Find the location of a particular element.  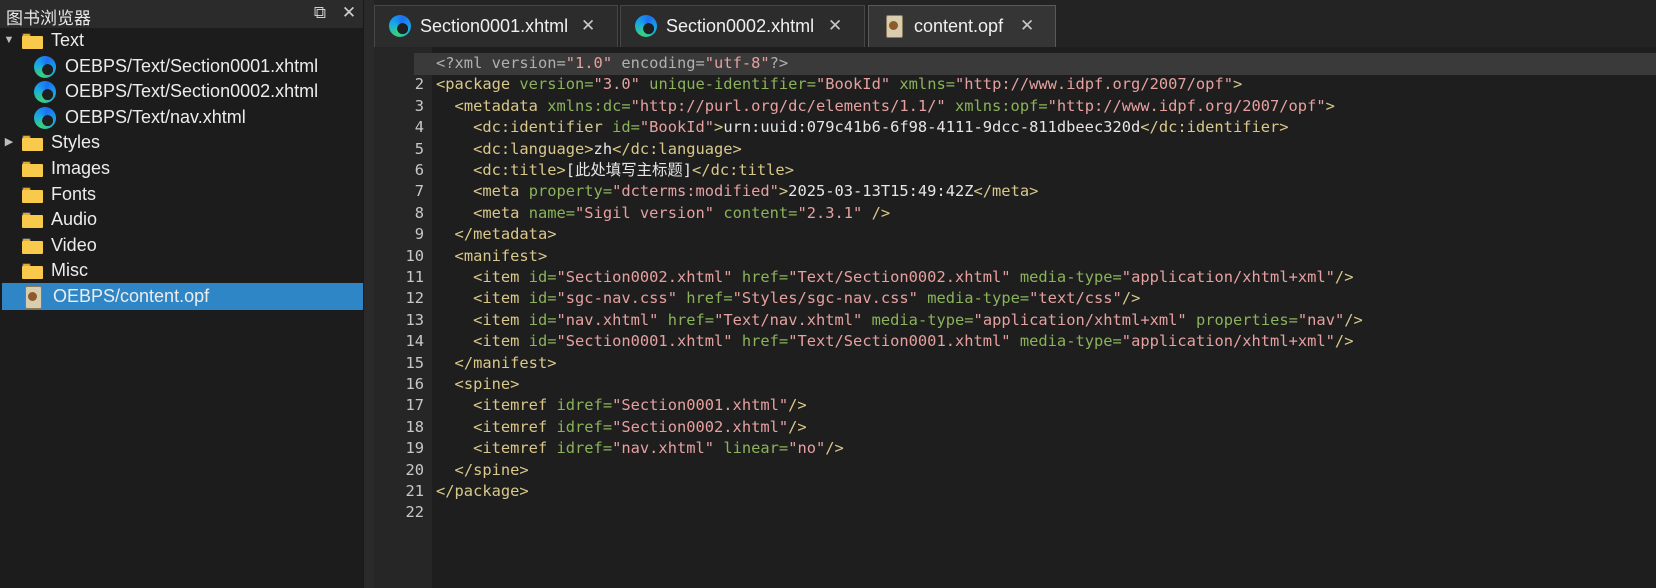

code-token: [此处填写主标题] is located at coordinates (629, 170).